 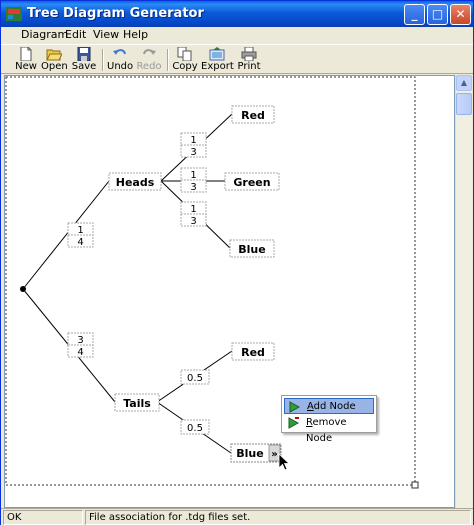 What do you see at coordinates (54, 66) in the screenshot?
I see `open-label: Open` at bounding box center [54, 66].